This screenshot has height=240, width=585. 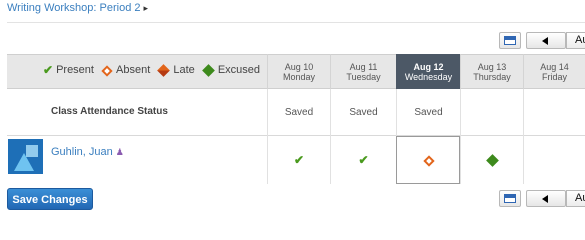 I want to click on day-header: Aug 10 Monday, so click(x=298, y=71).